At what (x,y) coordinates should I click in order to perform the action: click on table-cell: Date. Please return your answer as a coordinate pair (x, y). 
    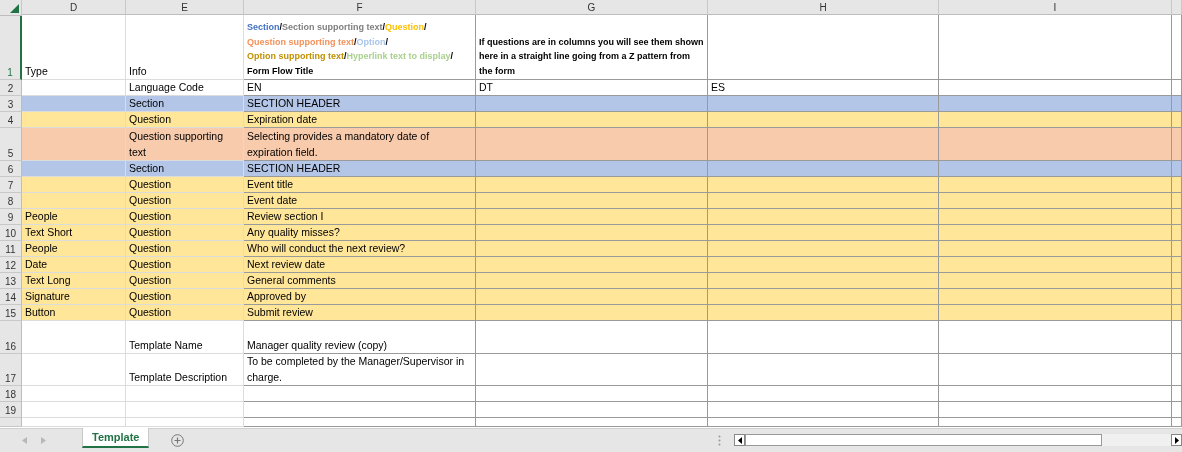
    Looking at the image, I should click on (74, 265).